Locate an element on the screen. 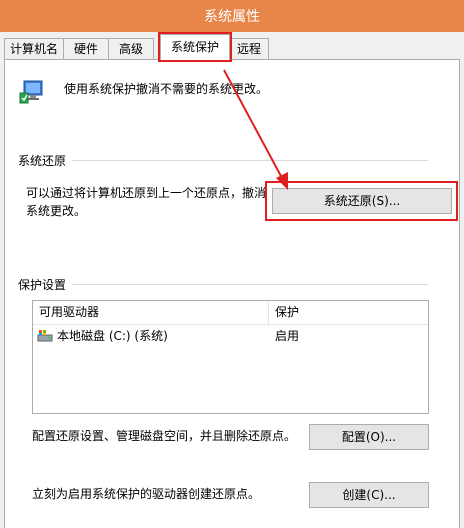  tab-strip: 计算机名 硬件 高级 系统保护 远程 is located at coordinates (232, 46).